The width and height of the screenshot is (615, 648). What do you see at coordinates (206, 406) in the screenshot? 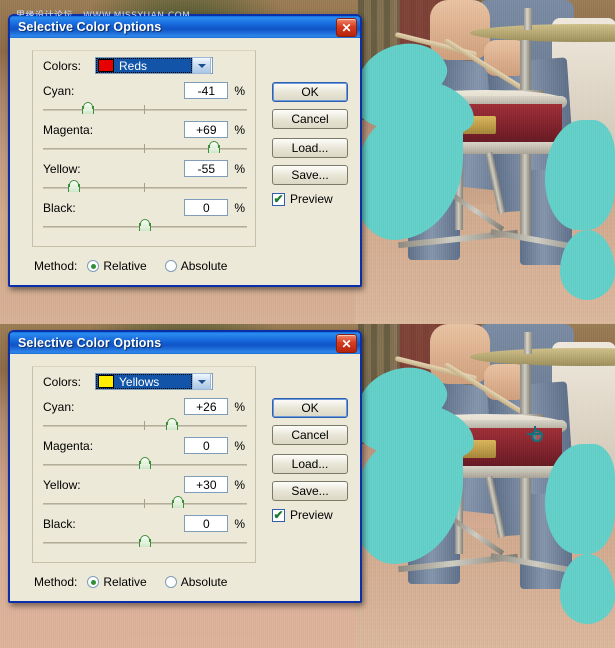
I see `channel-input: +26` at bounding box center [206, 406].